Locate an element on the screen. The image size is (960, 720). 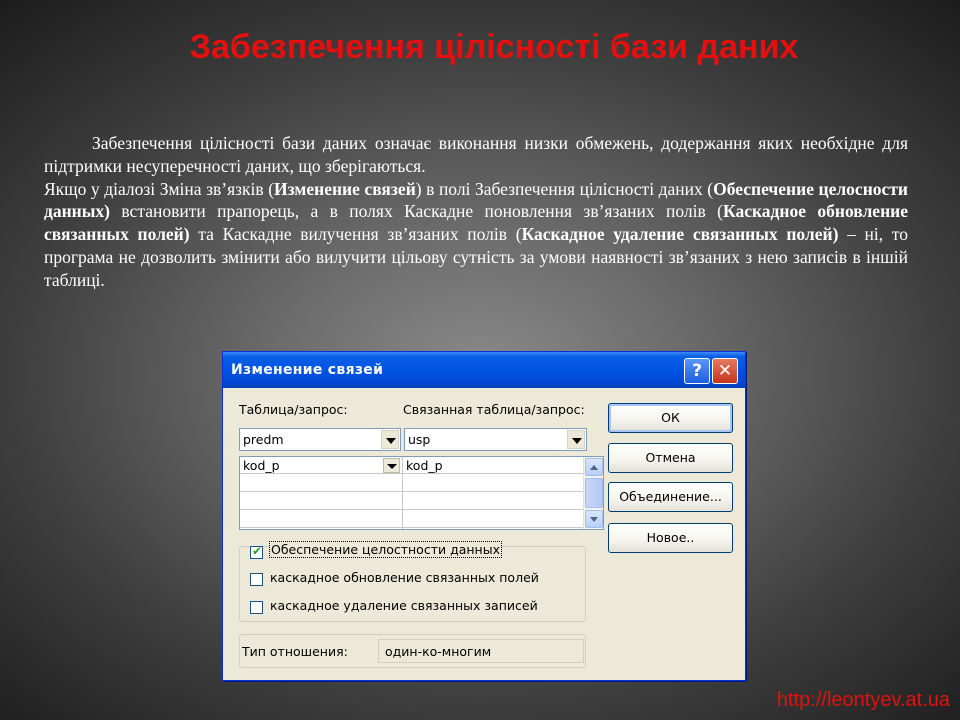
cascade-update-checkbox is located at coordinates (256, 579).